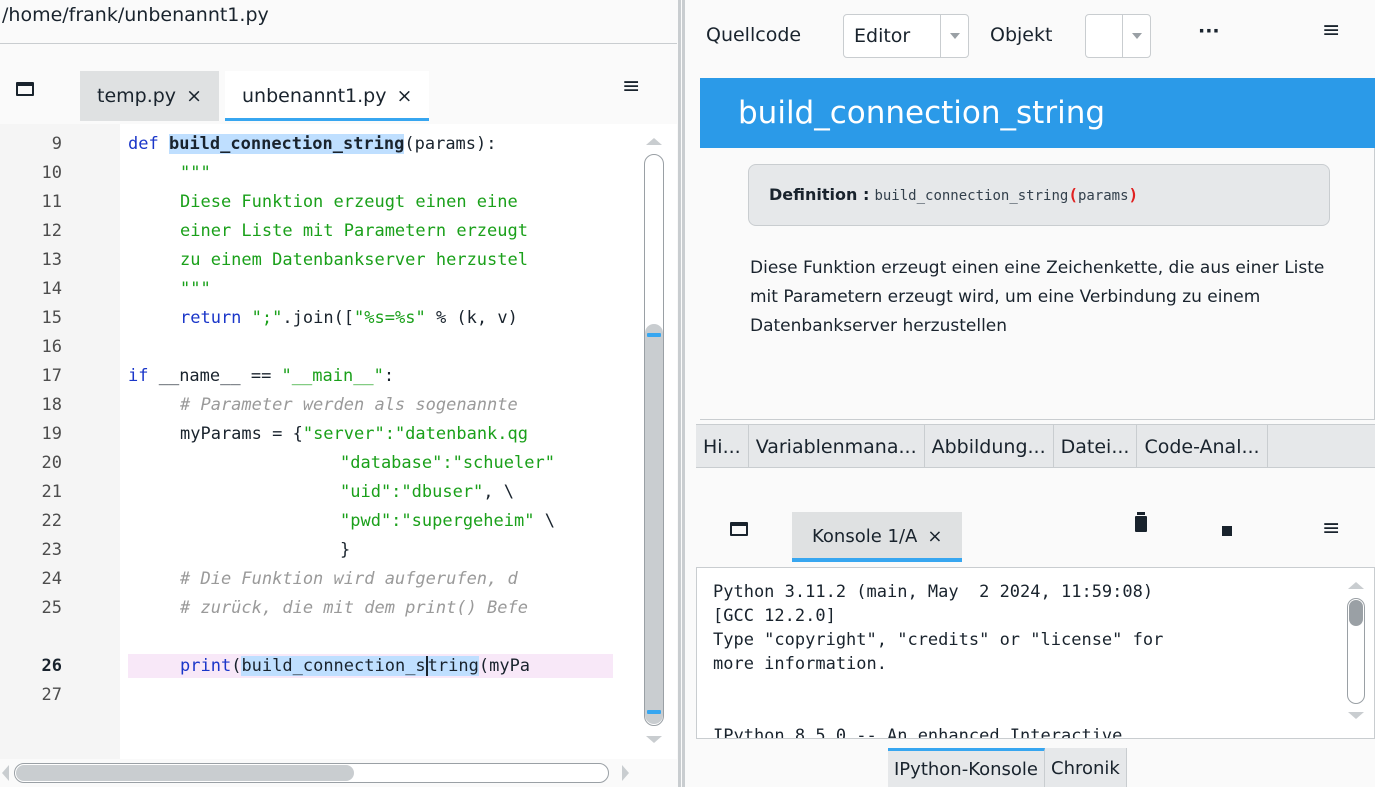  What do you see at coordinates (1006, 194) in the screenshot?
I see `definition-signature: build_connection_string(params)` at bounding box center [1006, 194].